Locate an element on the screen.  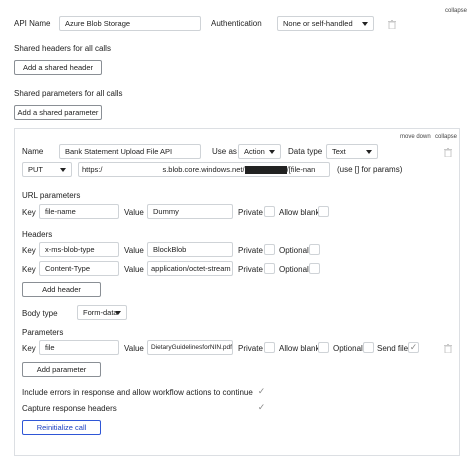
authentication-value: None or self-handled is located at coordinates (318, 23).